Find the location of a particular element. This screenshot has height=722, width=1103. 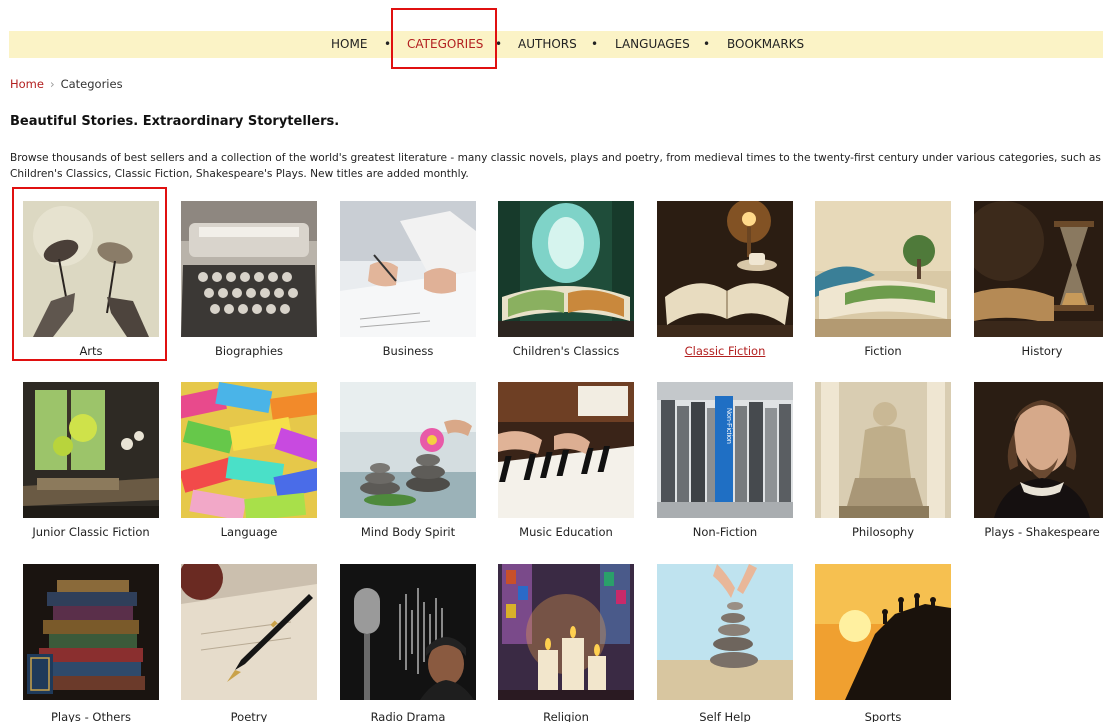

category-tile-business: Business is located at coordinates (408, 279).